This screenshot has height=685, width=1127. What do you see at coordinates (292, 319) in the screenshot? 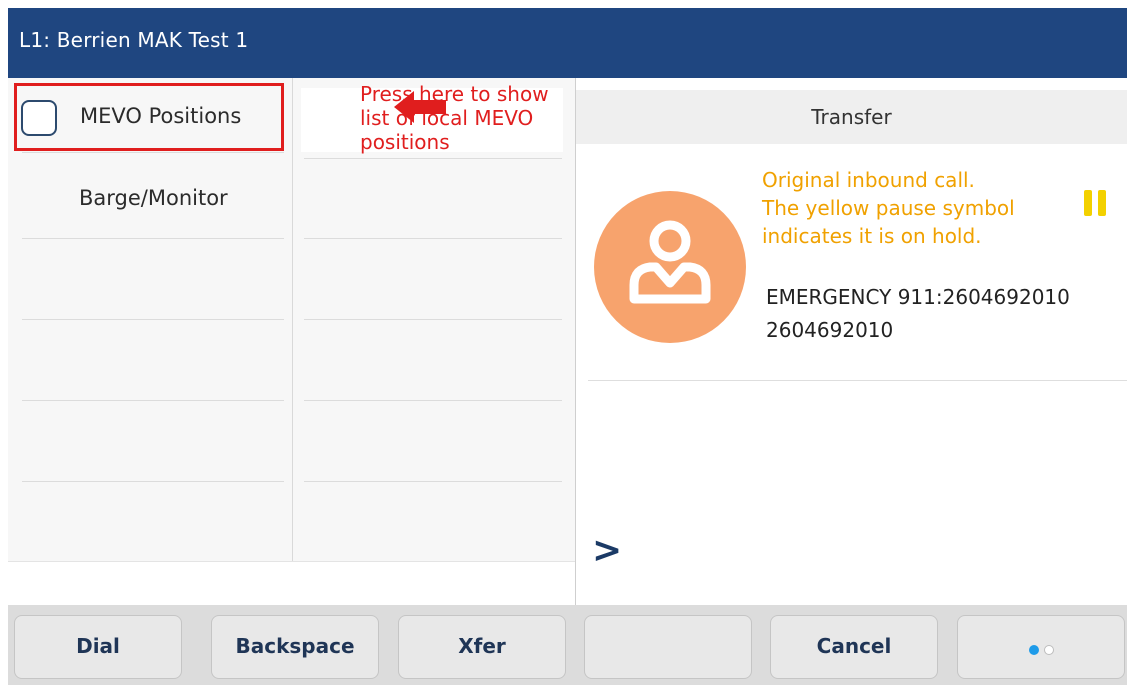
I see `column-divider` at bounding box center [292, 319].